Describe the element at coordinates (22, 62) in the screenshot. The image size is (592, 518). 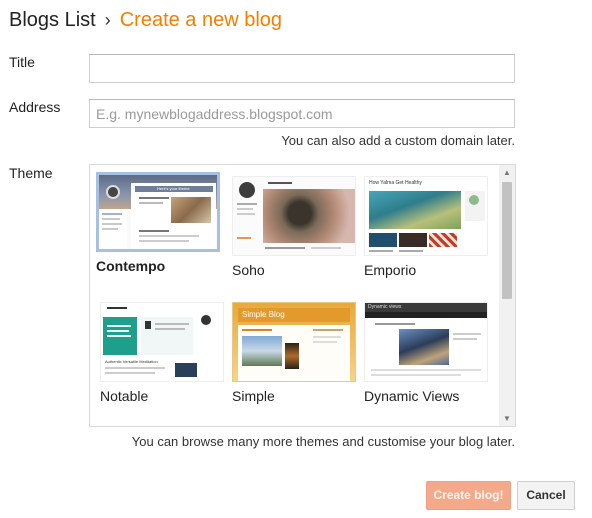
I see `title-label: Title` at that location.